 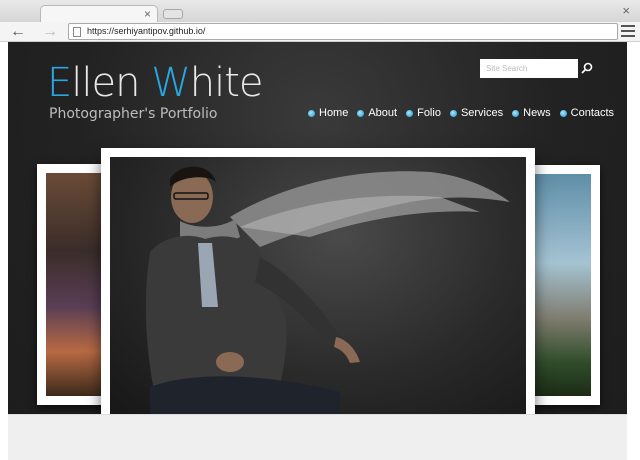 What do you see at coordinates (18, 31) in the screenshot?
I see `back-arrow-icon: ←` at bounding box center [18, 31].